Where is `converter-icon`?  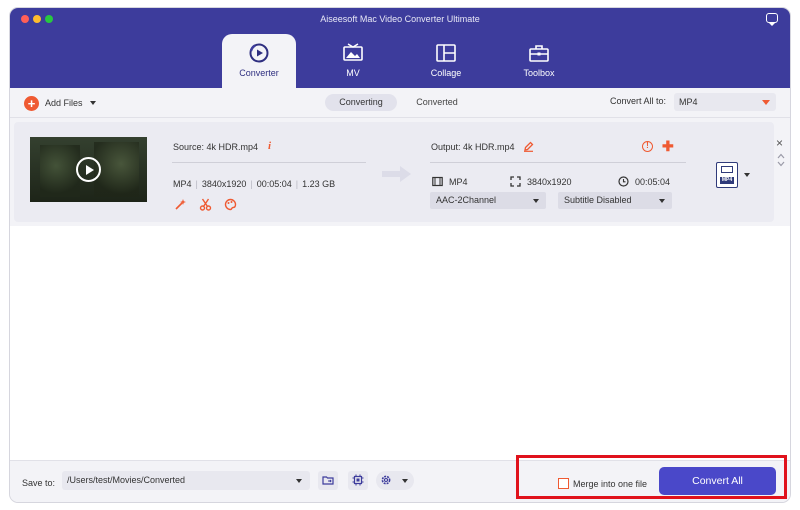 converter-icon is located at coordinates (259, 53).